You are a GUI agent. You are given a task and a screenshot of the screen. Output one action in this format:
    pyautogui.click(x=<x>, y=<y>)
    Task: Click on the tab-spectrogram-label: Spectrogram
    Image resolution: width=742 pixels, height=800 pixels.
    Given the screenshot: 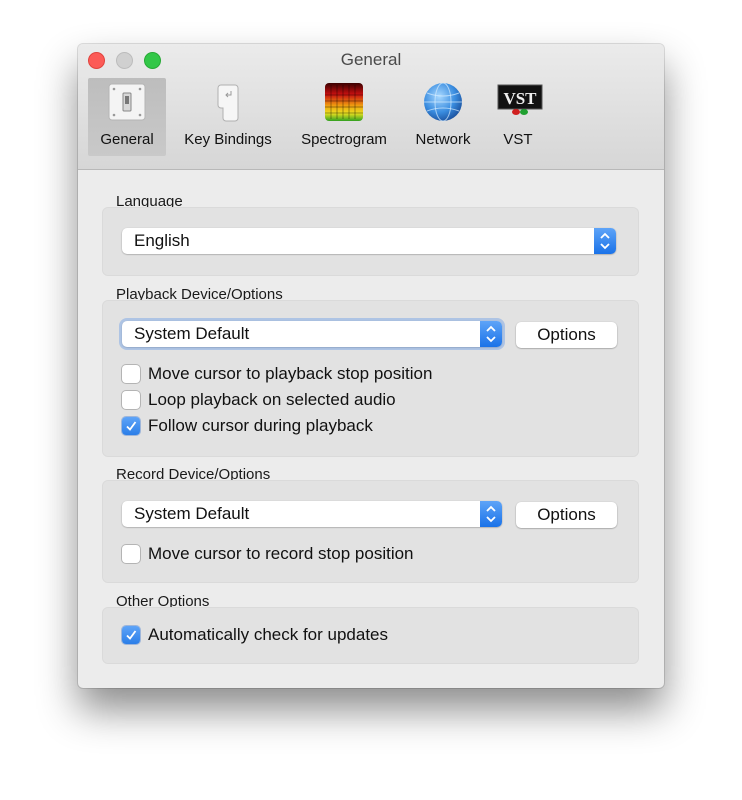 What is the action you would take?
    pyautogui.click(x=344, y=139)
    